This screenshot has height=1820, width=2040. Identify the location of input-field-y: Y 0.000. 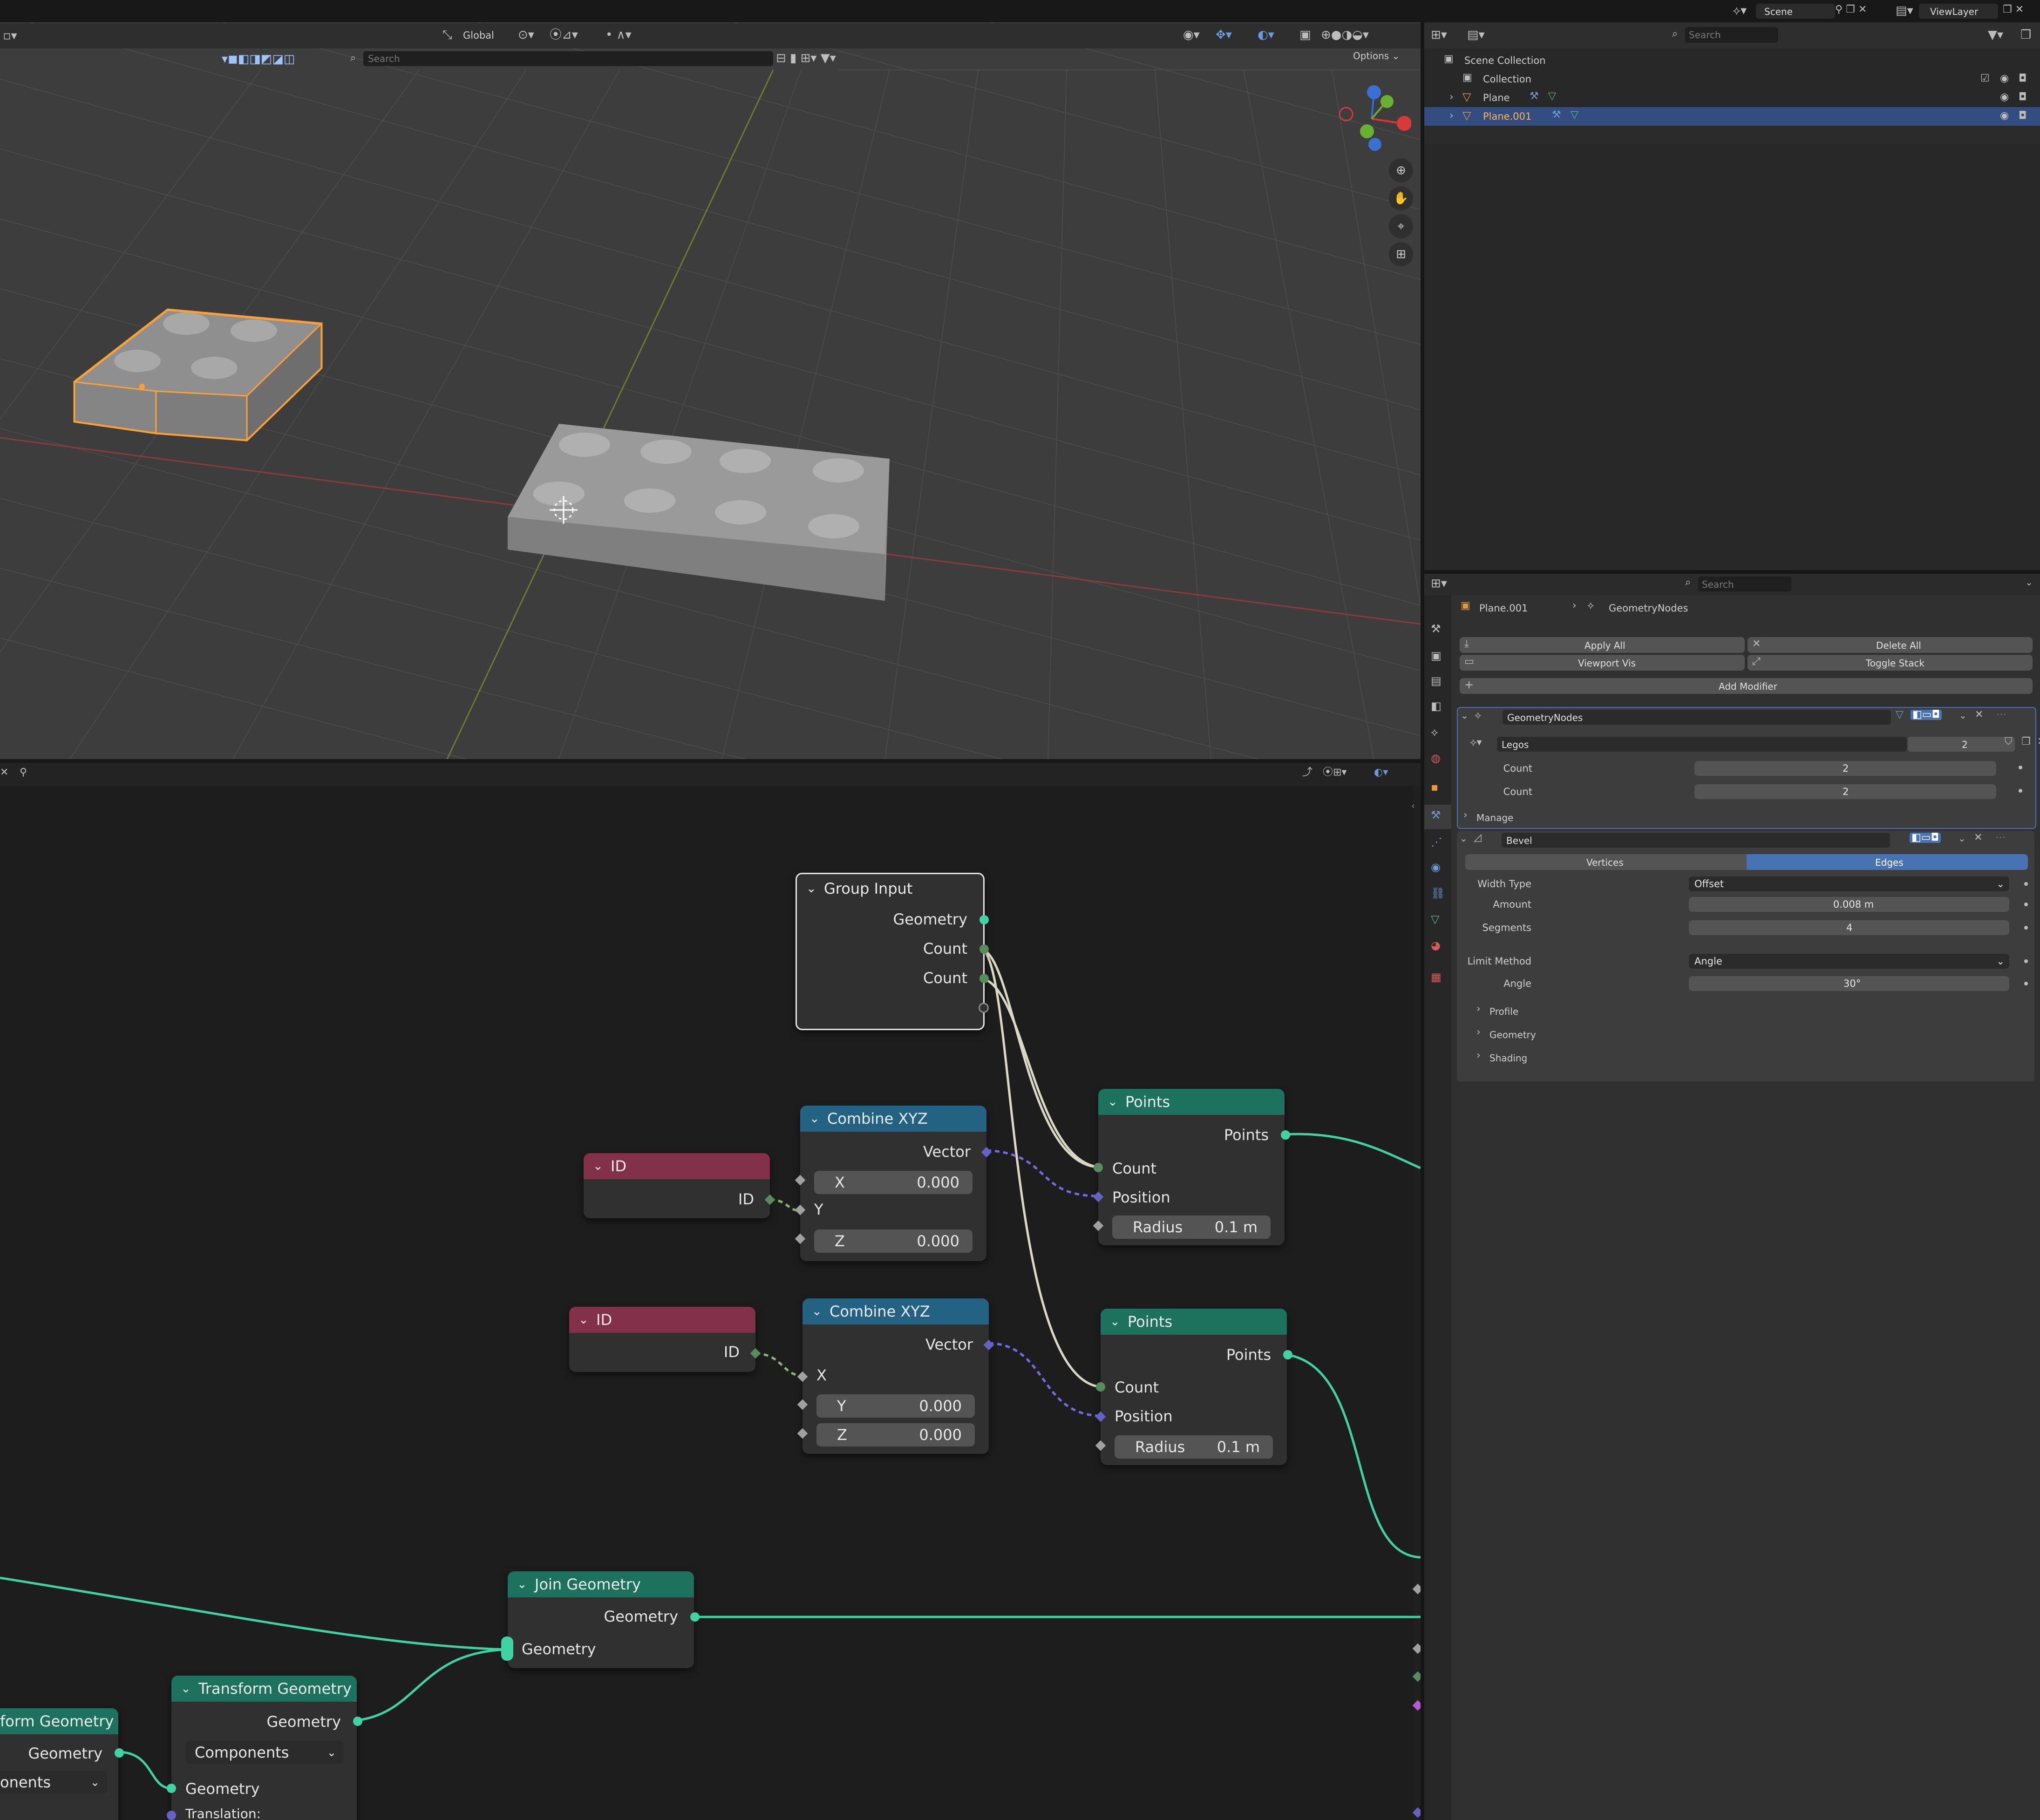
(895, 1406).